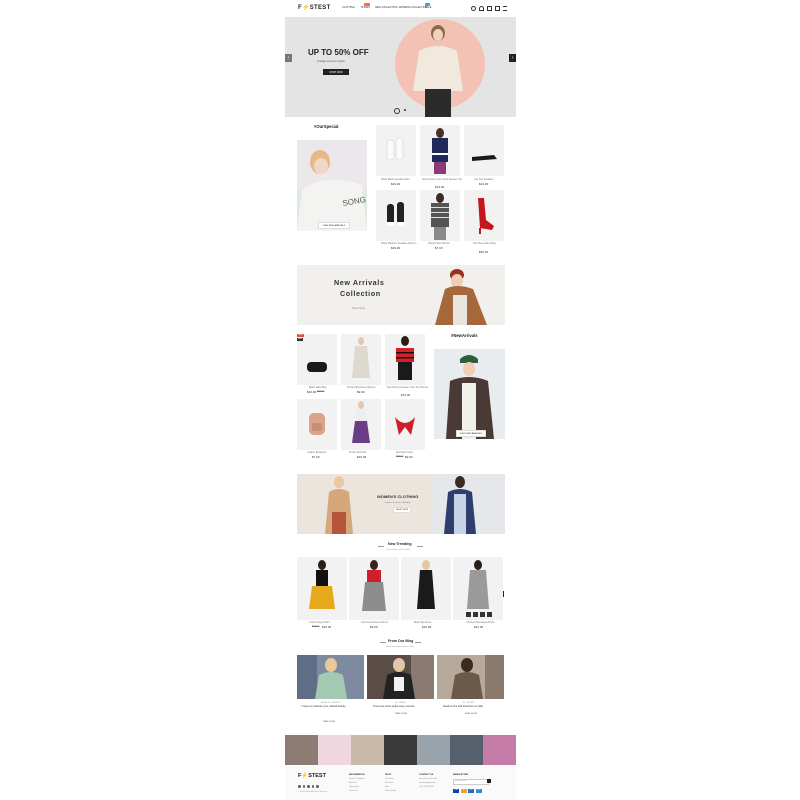 This screenshot has height=800, width=800. What do you see at coordinates (300, 335) in the screenshot?
I see `sale-badge: SALE` at bounding box center [300, 335].